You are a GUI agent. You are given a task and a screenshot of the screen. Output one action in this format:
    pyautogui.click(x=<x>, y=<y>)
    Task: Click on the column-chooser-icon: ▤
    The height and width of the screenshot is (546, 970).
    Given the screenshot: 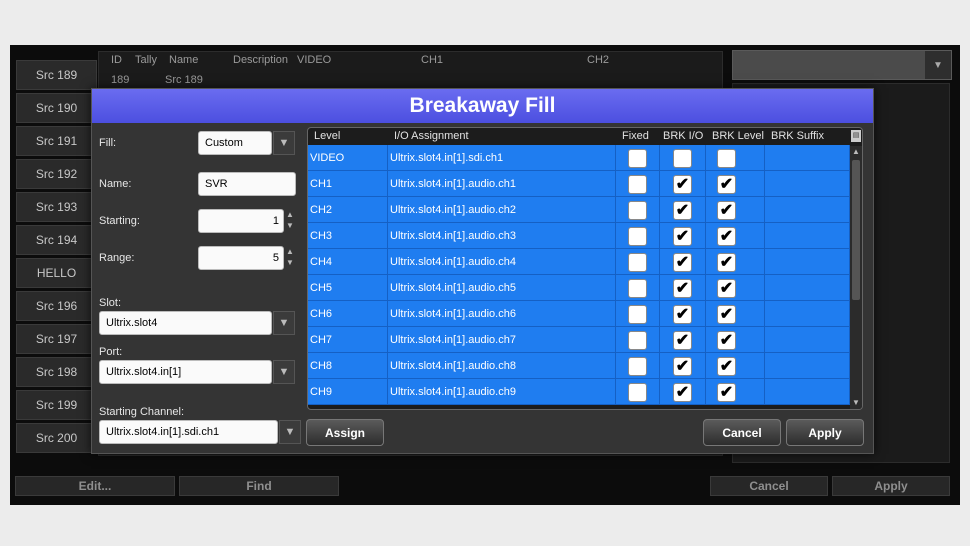 What is the action you would take?
    pyautogui.click(x=856, y=136)
    